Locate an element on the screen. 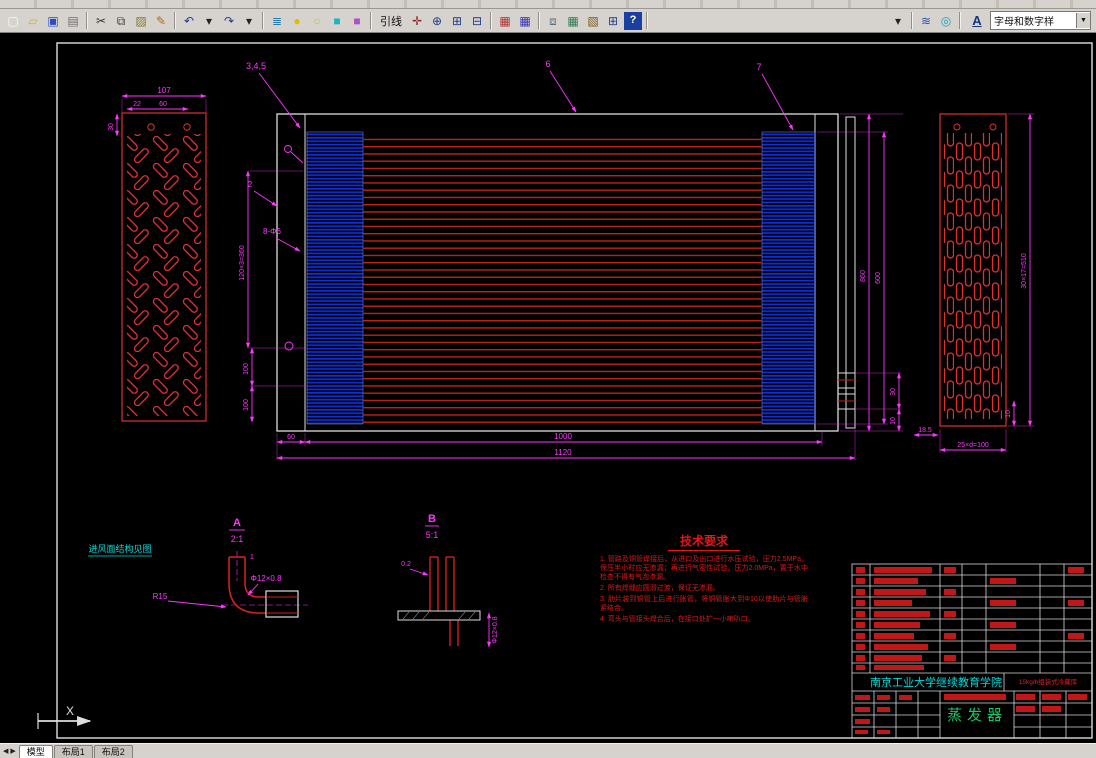  undo-icon: ↶ is located at coordinates (189, 21).